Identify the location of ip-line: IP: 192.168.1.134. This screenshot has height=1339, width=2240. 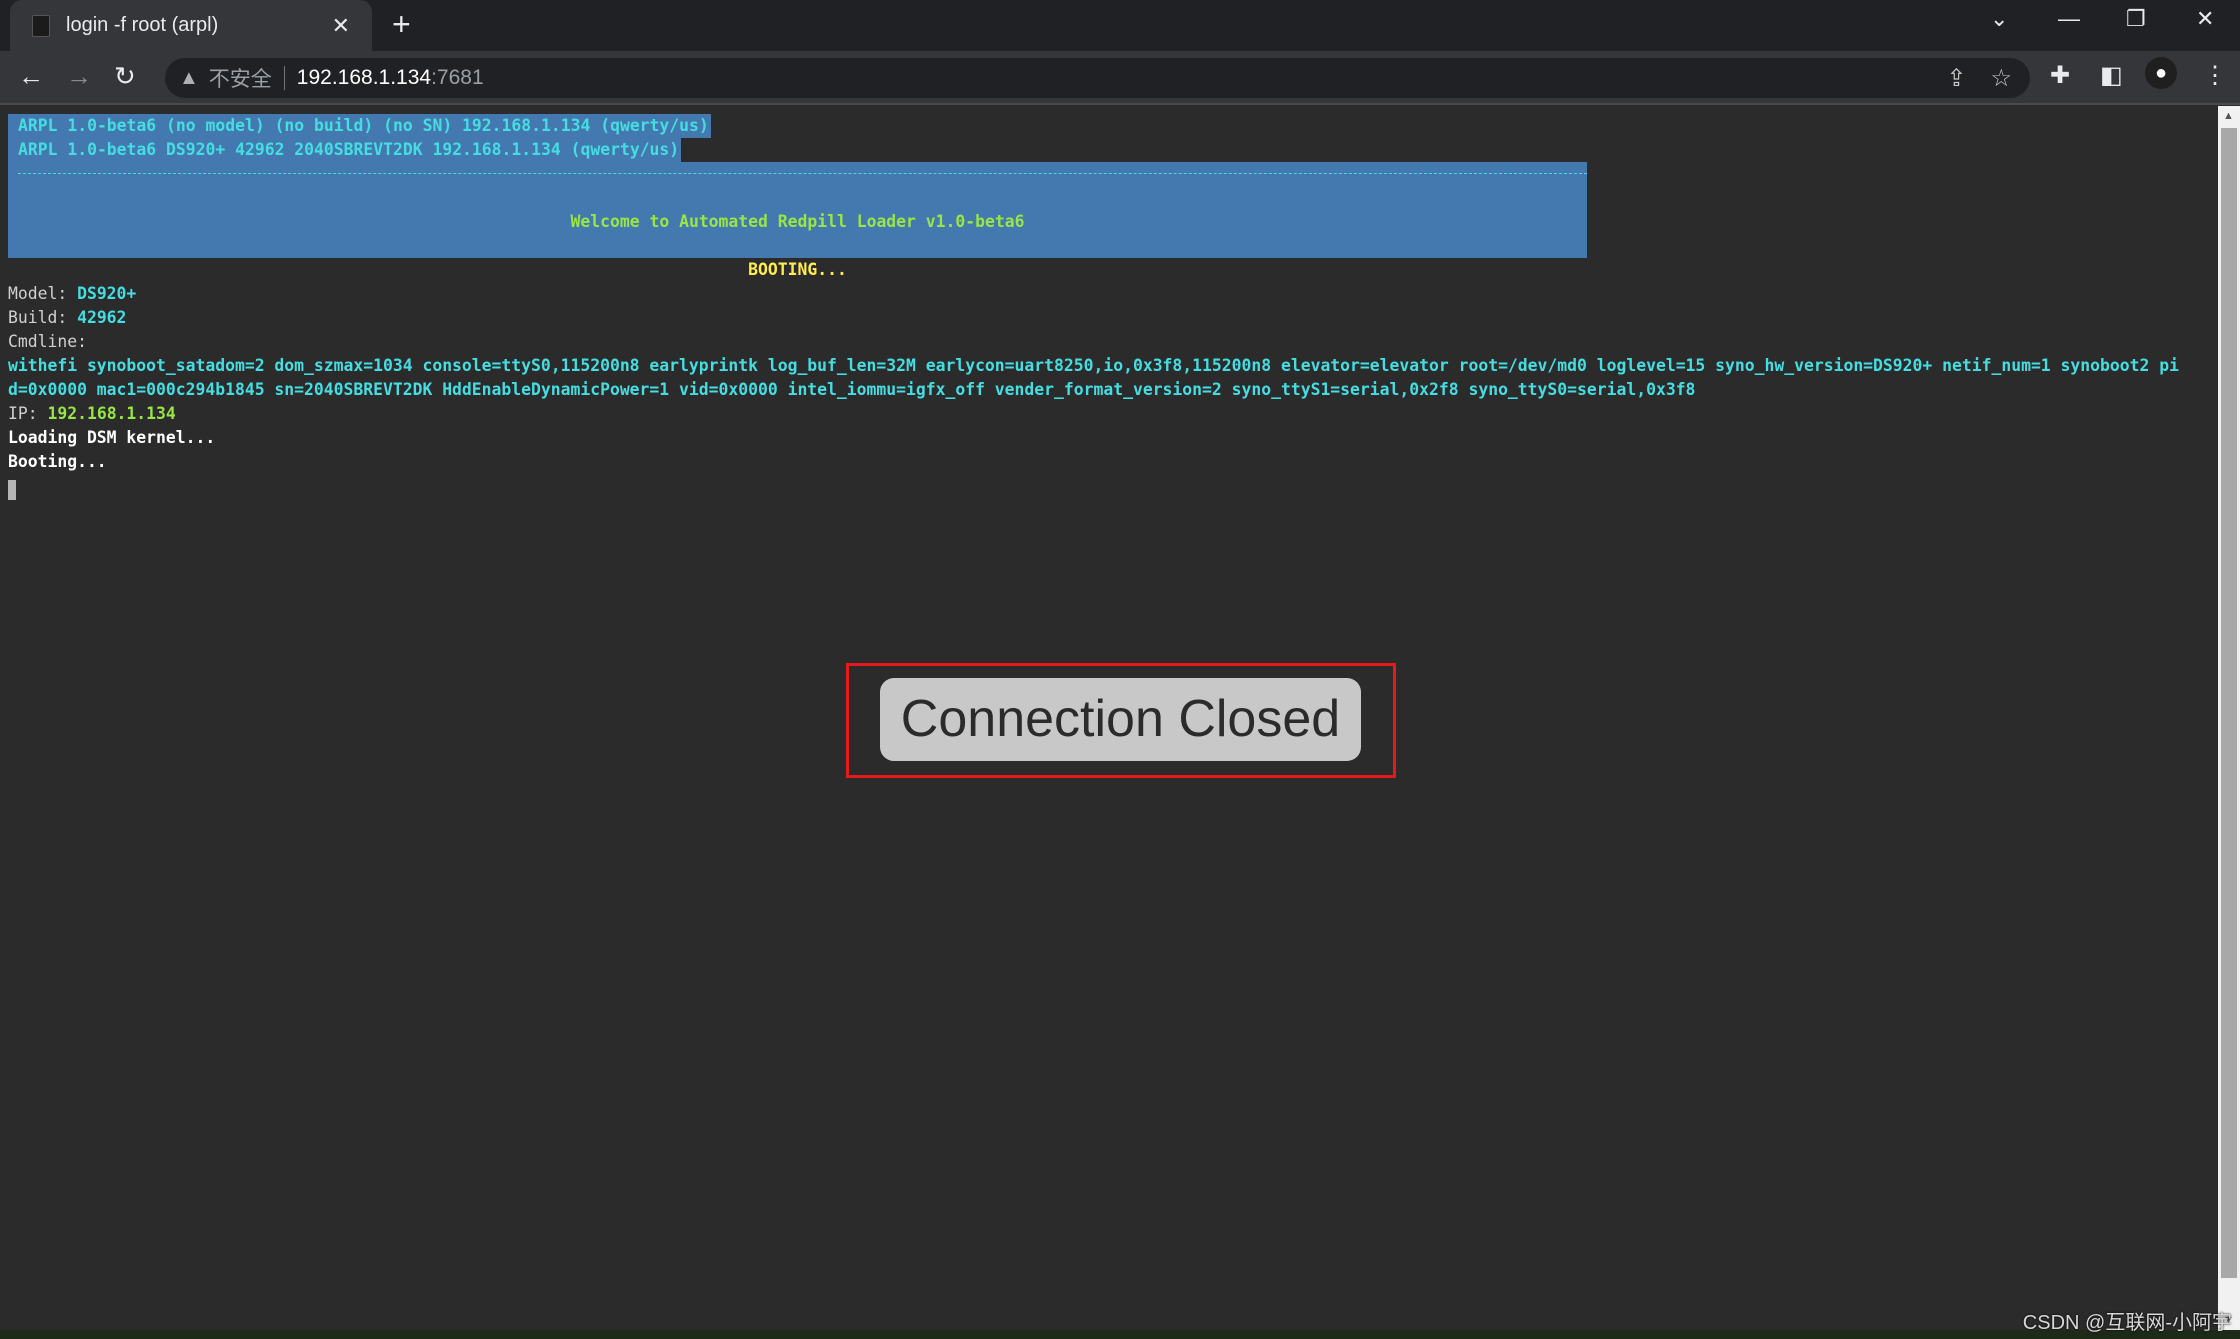
(92, 414).